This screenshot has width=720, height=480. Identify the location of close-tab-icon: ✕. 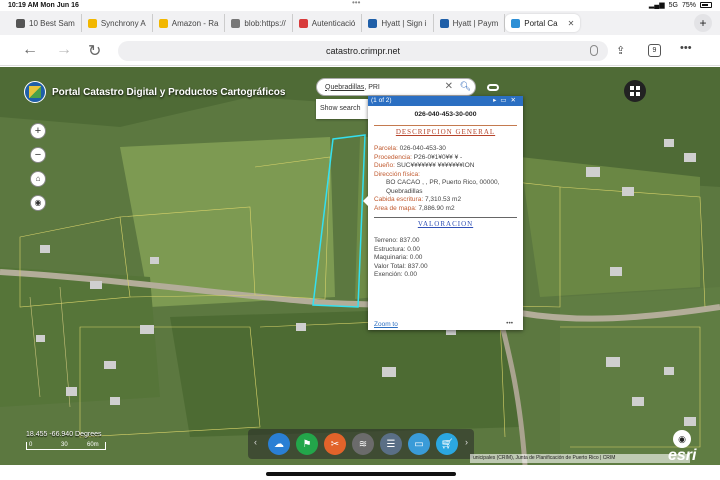
(571, 23).